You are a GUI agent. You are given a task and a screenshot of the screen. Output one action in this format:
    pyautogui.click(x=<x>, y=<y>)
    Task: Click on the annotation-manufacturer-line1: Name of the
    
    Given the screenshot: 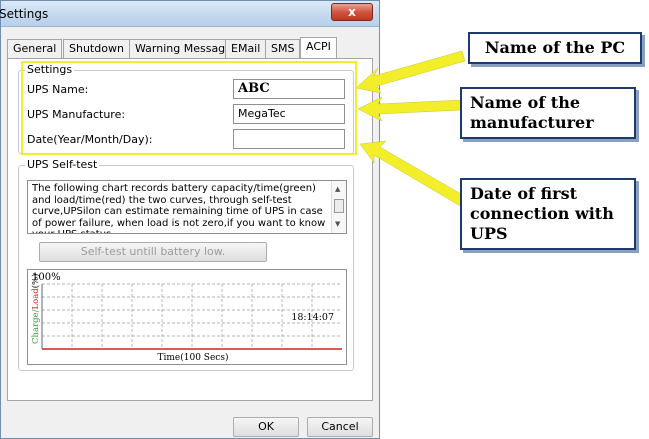 What is the action you would take?
    pyautogui.click(x=525, y=102)
    